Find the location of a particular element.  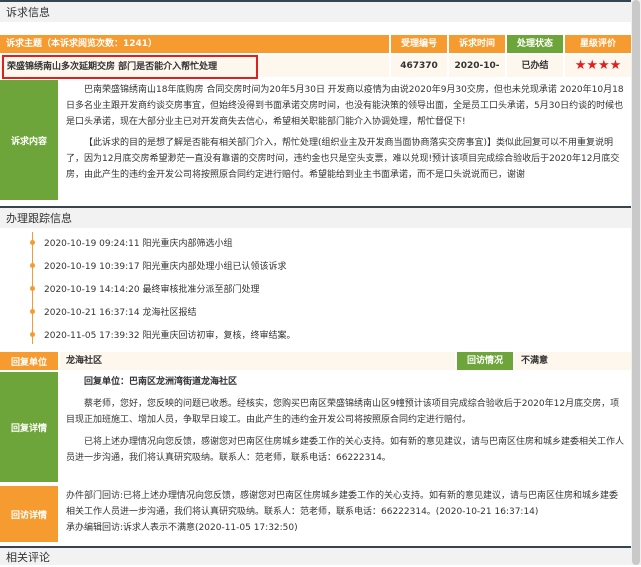

reply-detail-label: 回复详情 is located at coordinates (29, 427).